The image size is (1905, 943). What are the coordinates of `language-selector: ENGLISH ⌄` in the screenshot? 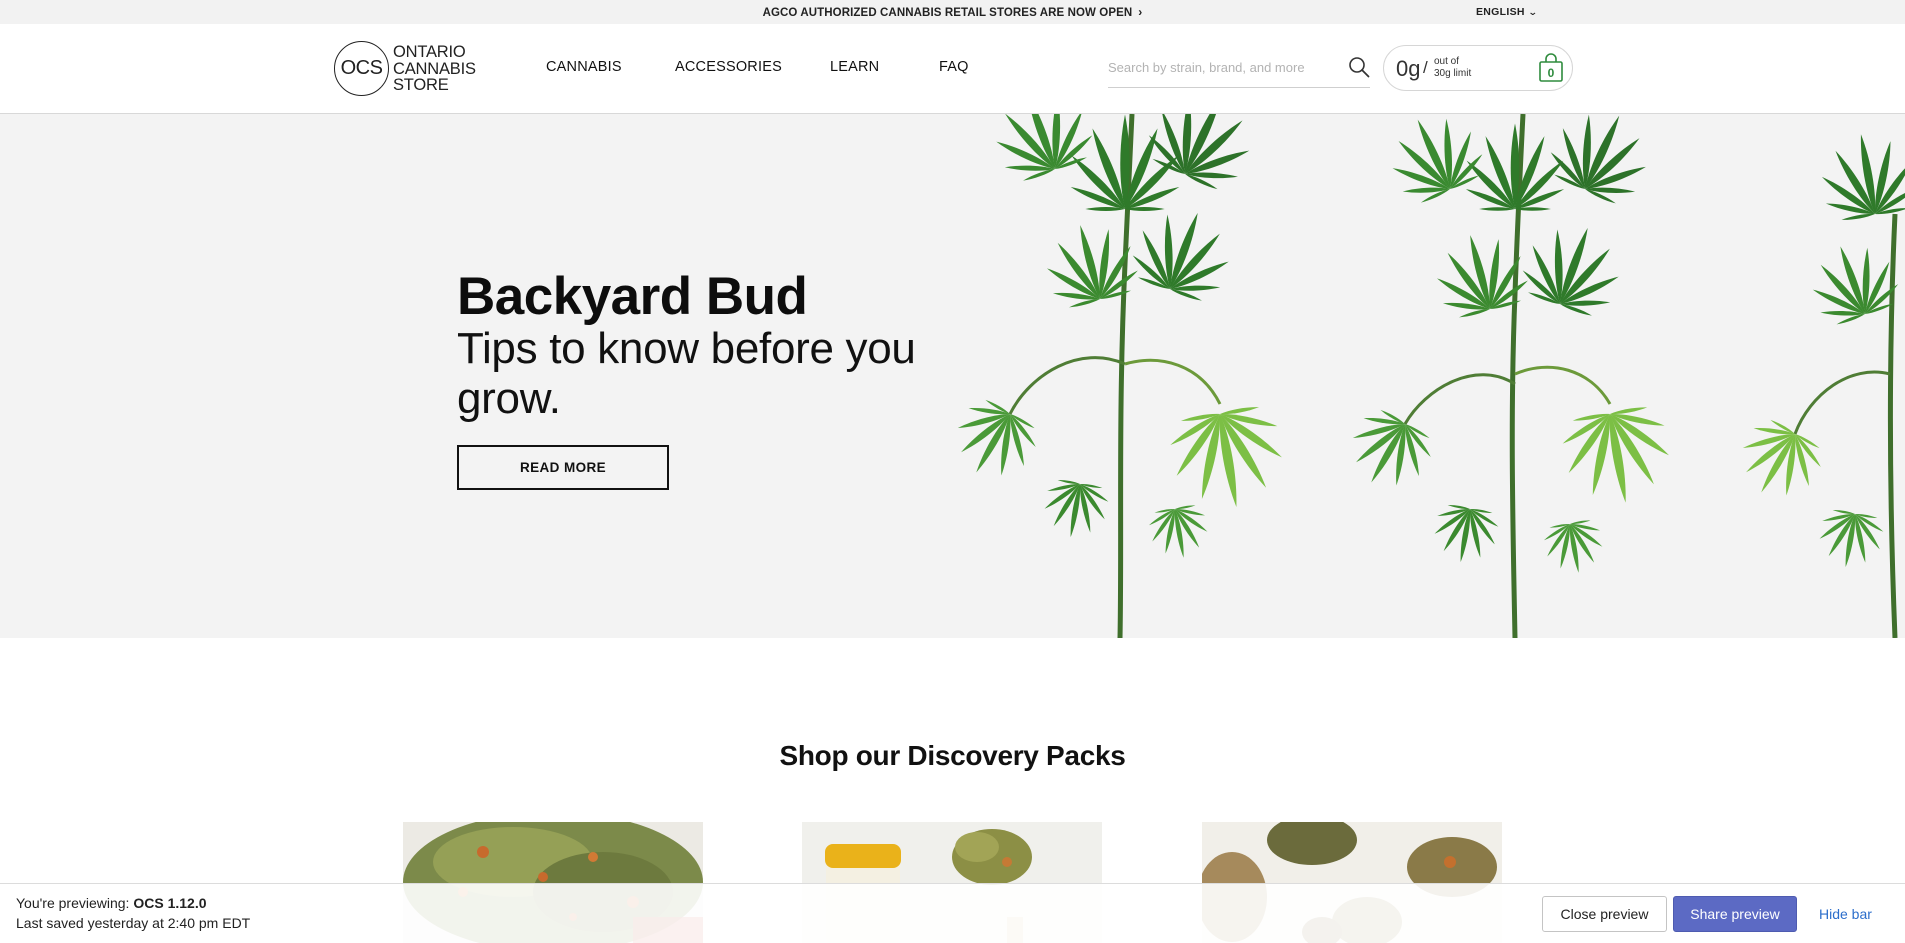 It's located at (1506, 12).